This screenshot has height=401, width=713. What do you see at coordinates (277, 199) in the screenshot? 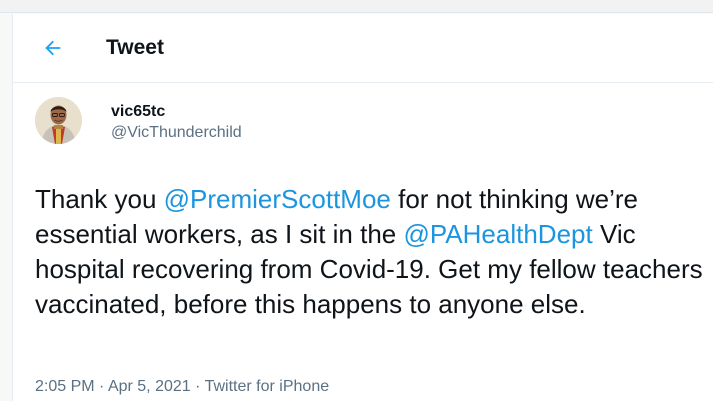
I see `mention-link: @PremierScottMoe` at bounding box center [277, 199].